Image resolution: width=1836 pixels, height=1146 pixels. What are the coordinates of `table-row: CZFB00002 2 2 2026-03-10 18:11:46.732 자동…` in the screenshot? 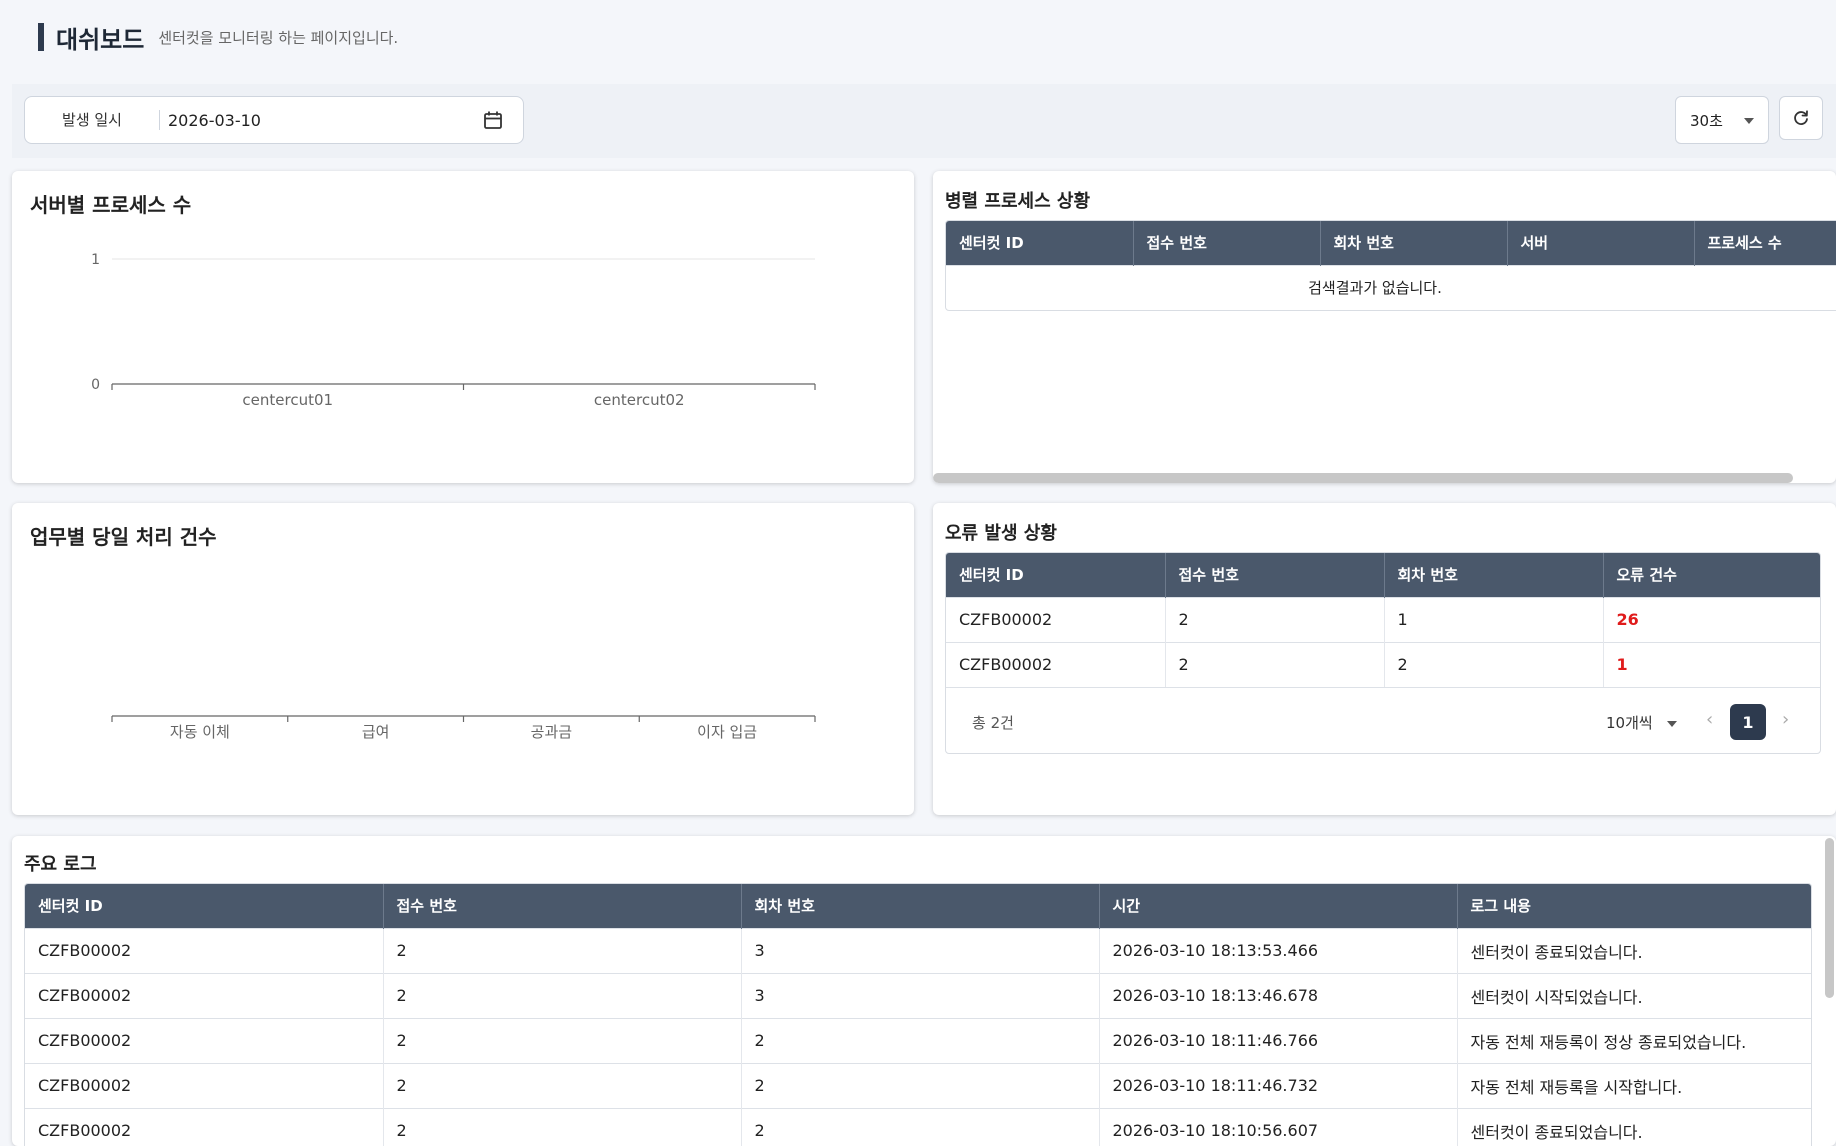 It's located at (918, 1085).